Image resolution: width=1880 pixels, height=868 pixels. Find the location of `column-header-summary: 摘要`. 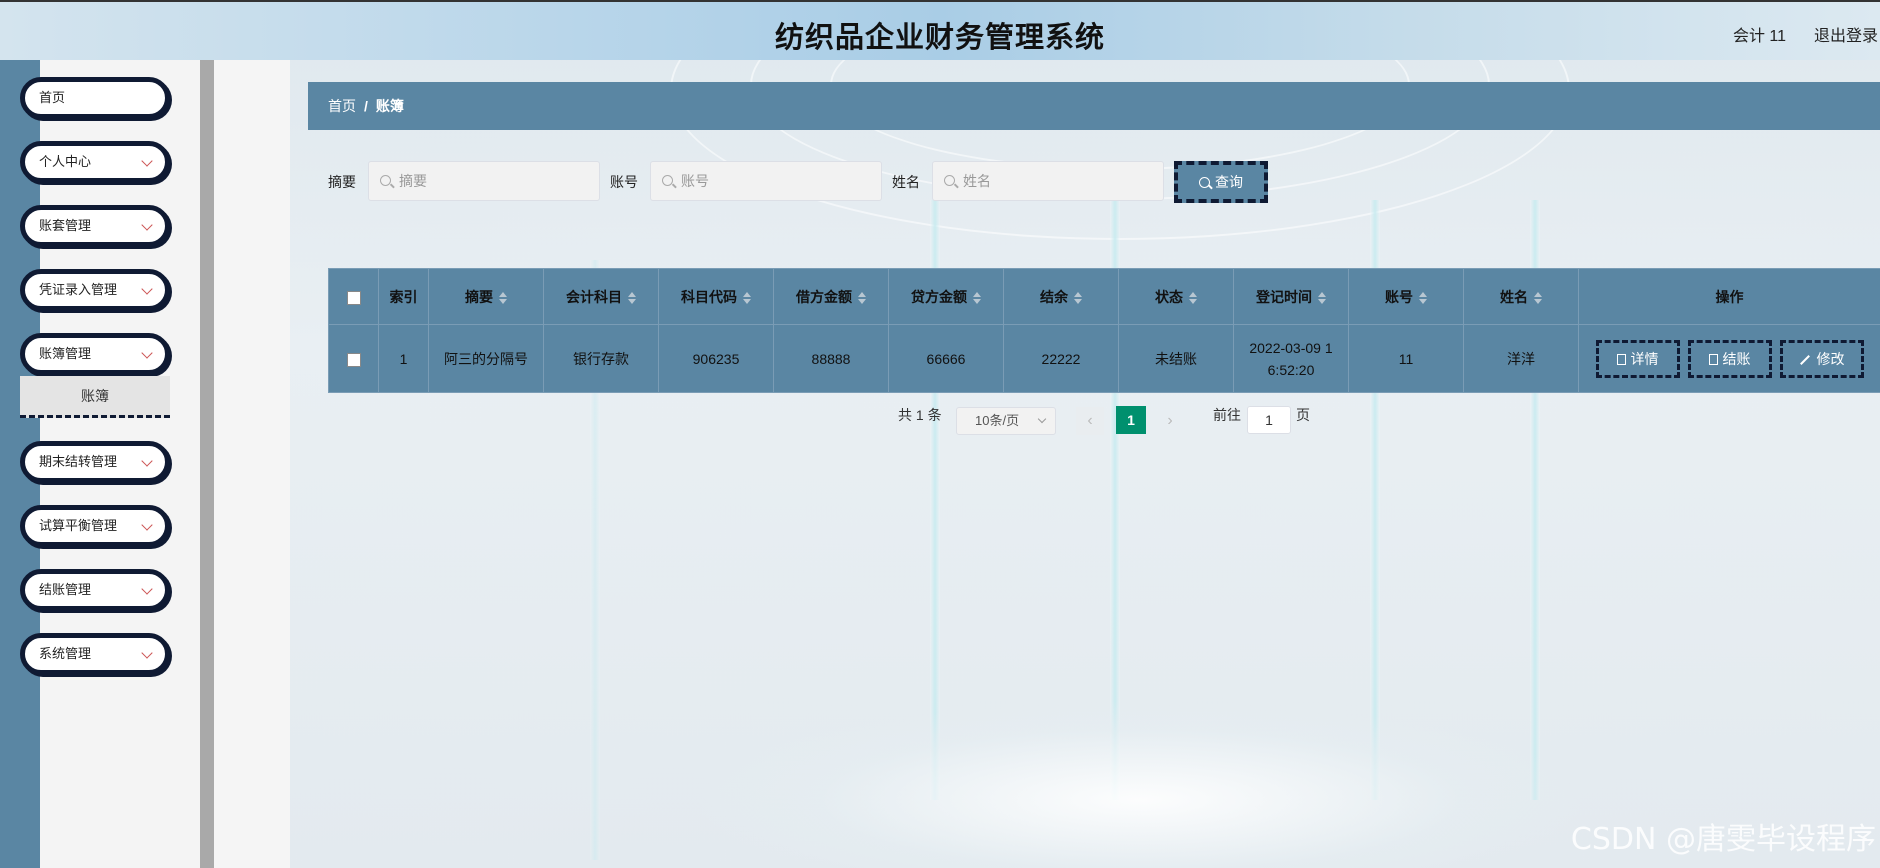

column-header-summary: 摘要 is located at coordinates (486, 296).